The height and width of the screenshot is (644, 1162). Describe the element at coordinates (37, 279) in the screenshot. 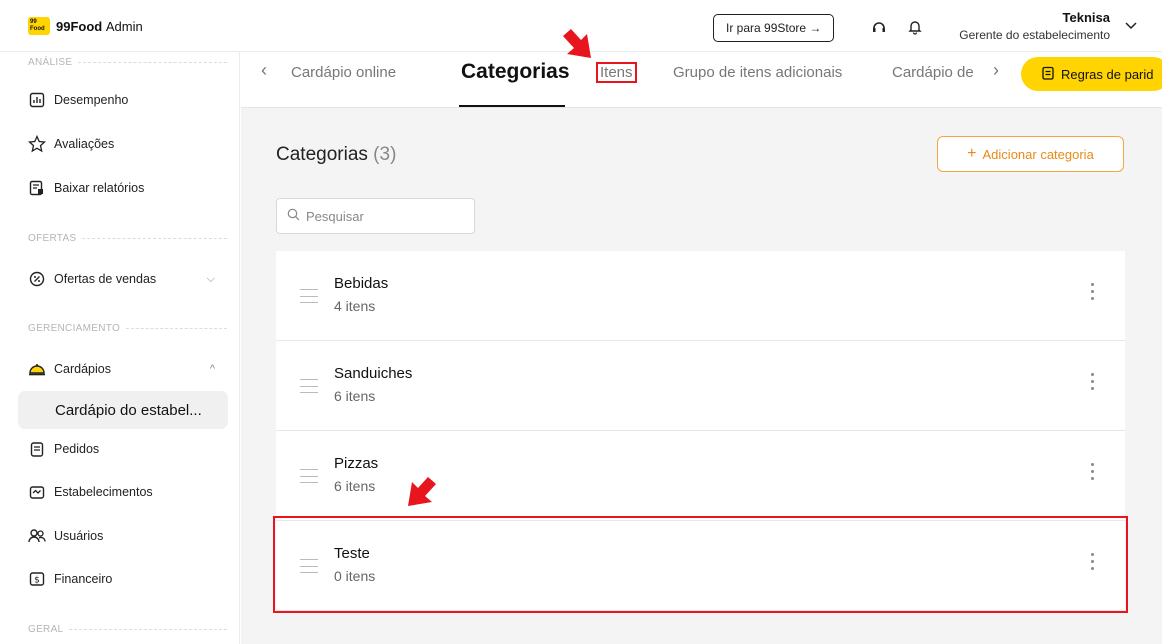

I see `percent-icon` at that location.